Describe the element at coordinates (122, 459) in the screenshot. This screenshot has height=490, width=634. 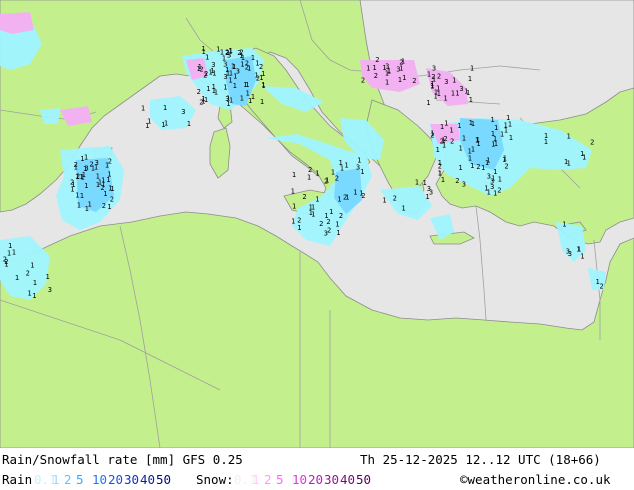
I see `map-title: Rain/Snowfall rate [mm] GFS 0.25` at that location.